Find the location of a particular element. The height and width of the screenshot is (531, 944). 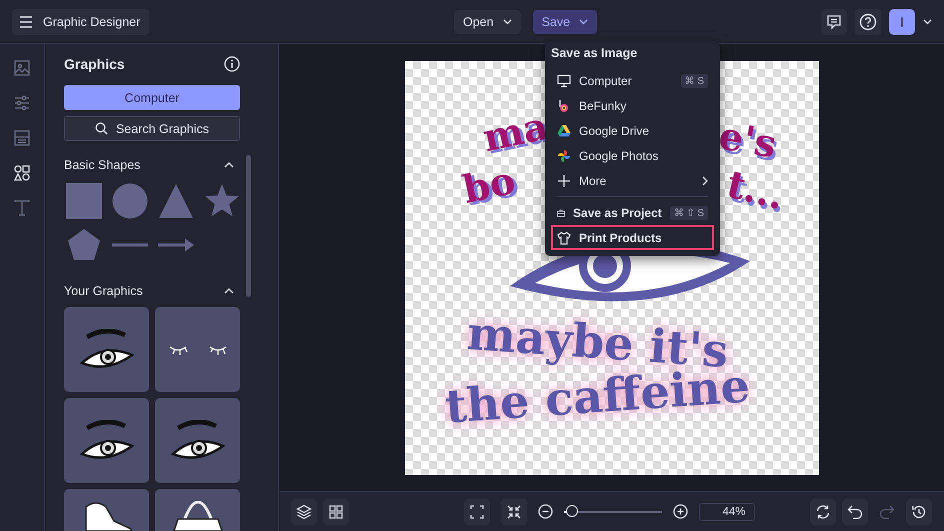

menu-item: More is located at coordinates (632, 180).